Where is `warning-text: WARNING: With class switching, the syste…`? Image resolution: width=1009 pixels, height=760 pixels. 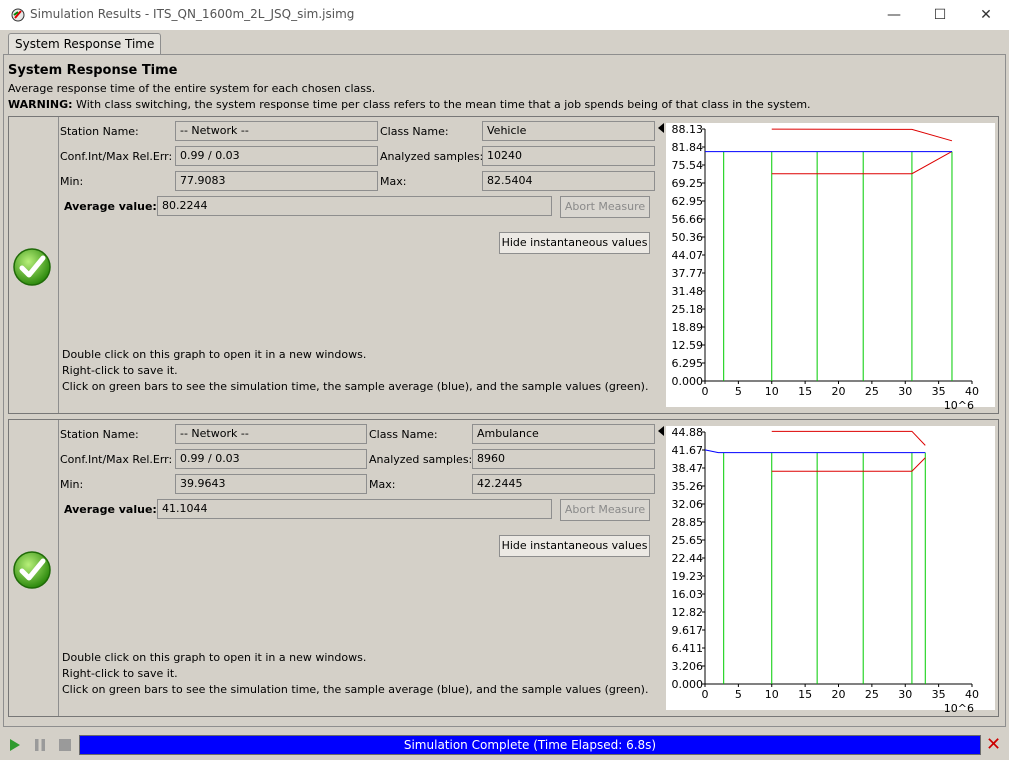 warning-text: WARNING: With class switching, the syste… is located at coordinates (409, 104).